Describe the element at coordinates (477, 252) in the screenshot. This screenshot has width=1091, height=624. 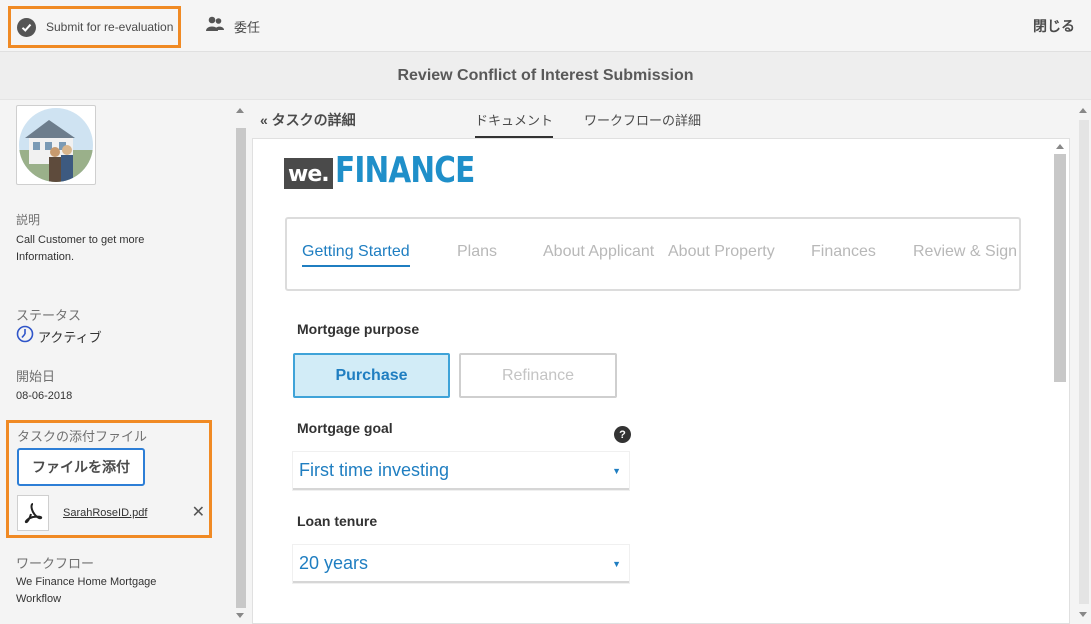
I see `step-plans: Plans` at that location.